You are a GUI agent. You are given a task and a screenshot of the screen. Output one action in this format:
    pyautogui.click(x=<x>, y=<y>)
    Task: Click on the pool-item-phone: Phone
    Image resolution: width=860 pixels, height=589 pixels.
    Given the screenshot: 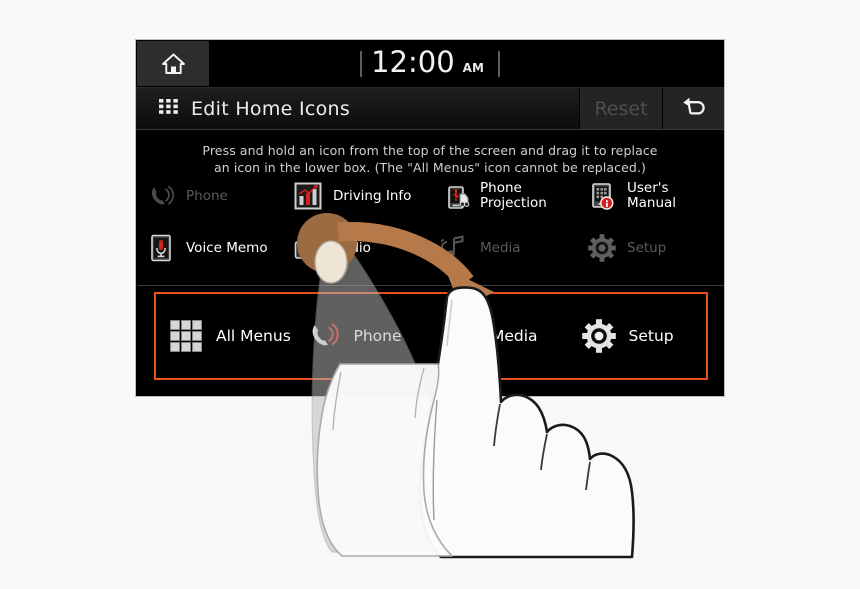 What is the action you would take?
    pyautogui.click(x=209, y=196)
    